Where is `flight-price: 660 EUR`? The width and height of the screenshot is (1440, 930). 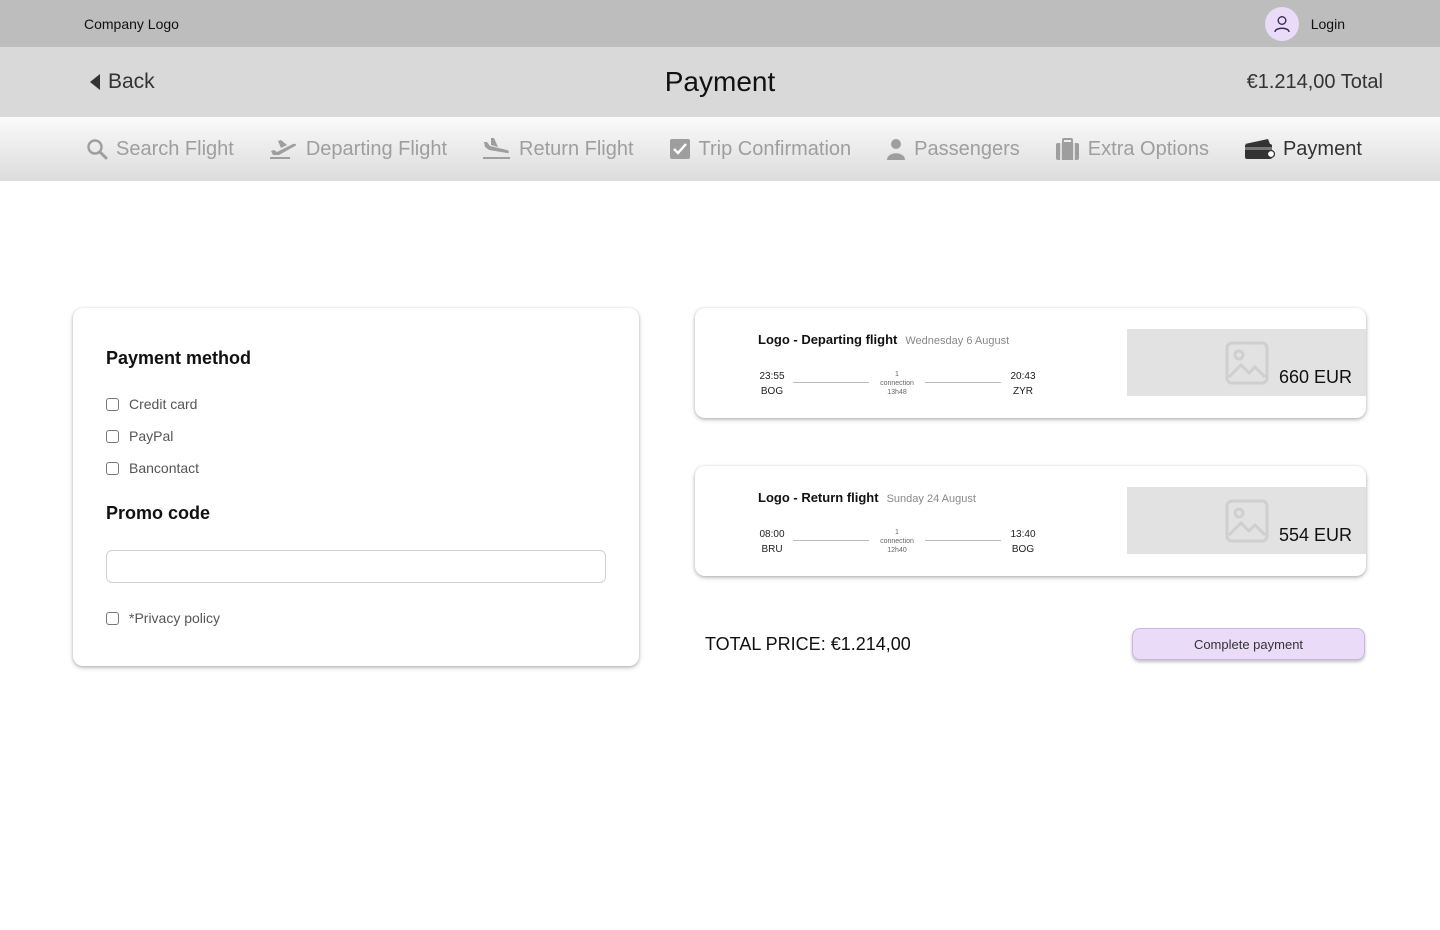 flight-price: 660 EUR is located at coordinates (1315, 377).